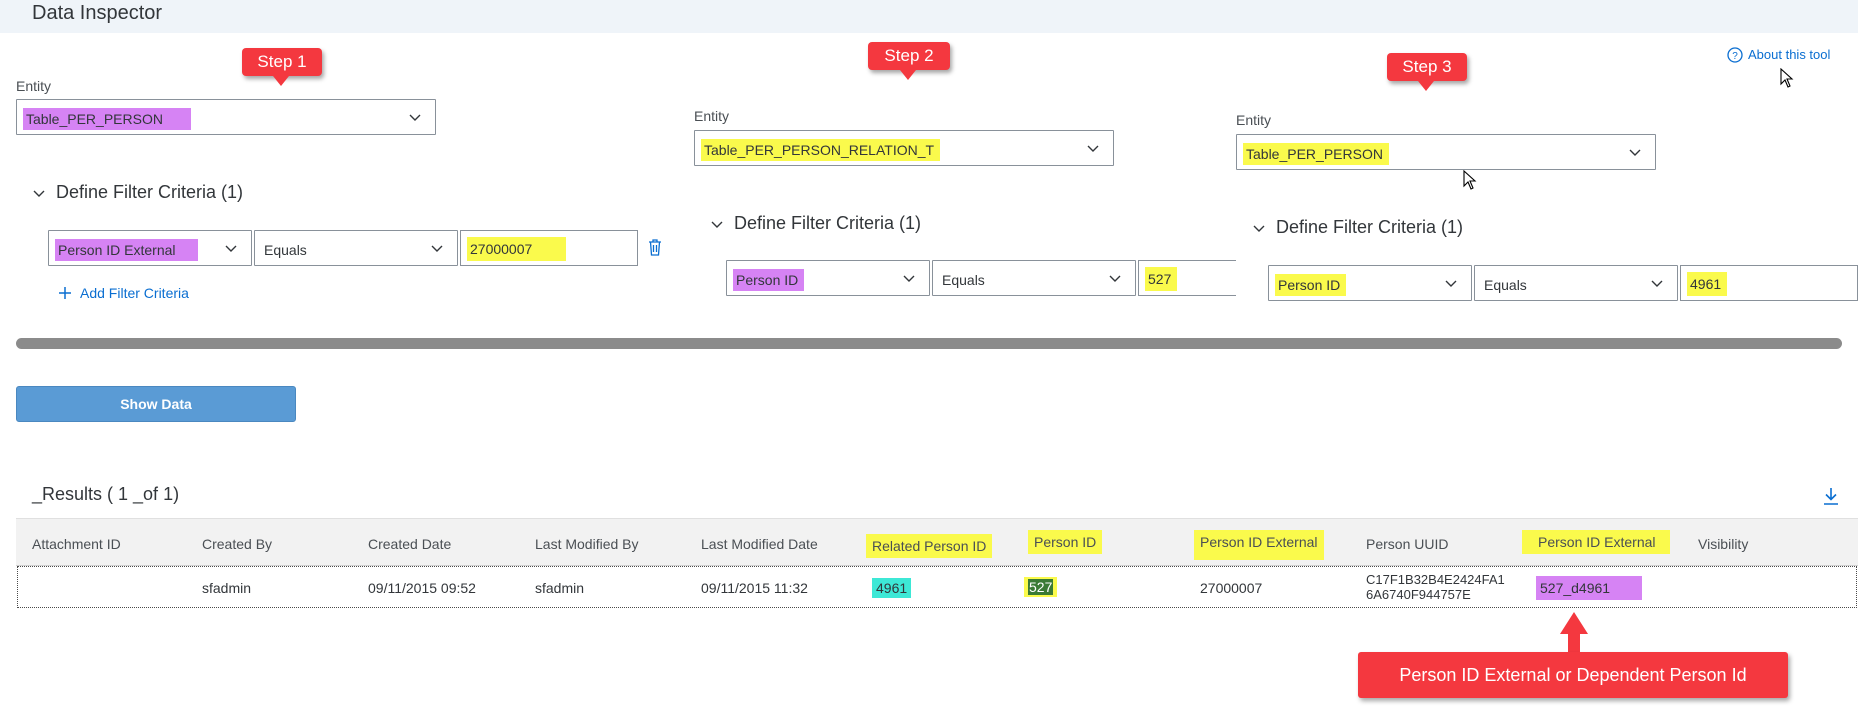 The width and height of the screenshot is (1858, 718). Describe the element at coordinates (1435, 579) in the screenshot. I see `cell-person-uuid-line1: C17F1B32B4E2424FA1` at that location.